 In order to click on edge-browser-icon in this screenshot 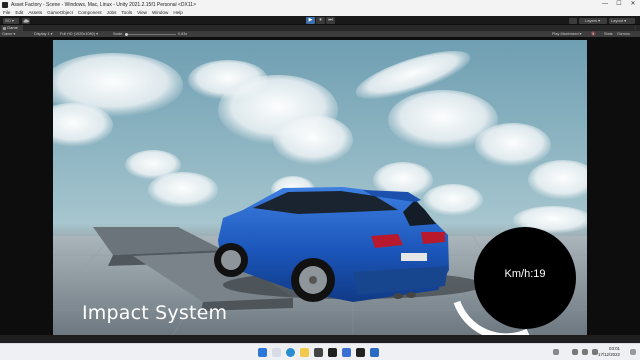, I will do `click(290, 352)`.